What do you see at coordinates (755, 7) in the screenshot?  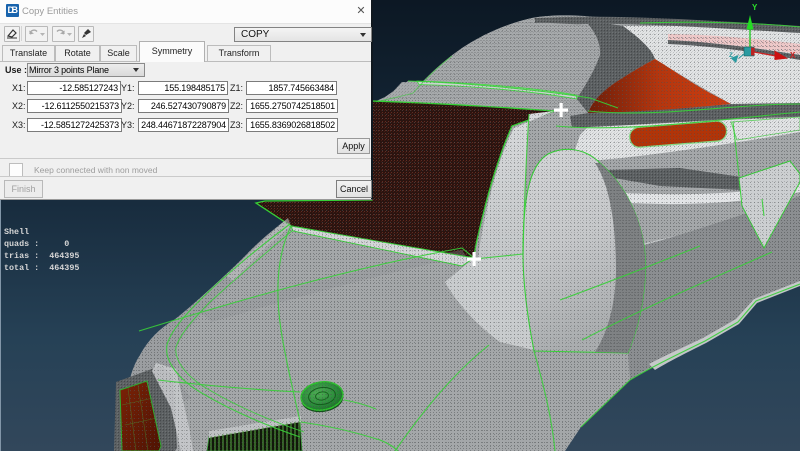 I see `svg-text: Y` at bounding box center [755, 7].